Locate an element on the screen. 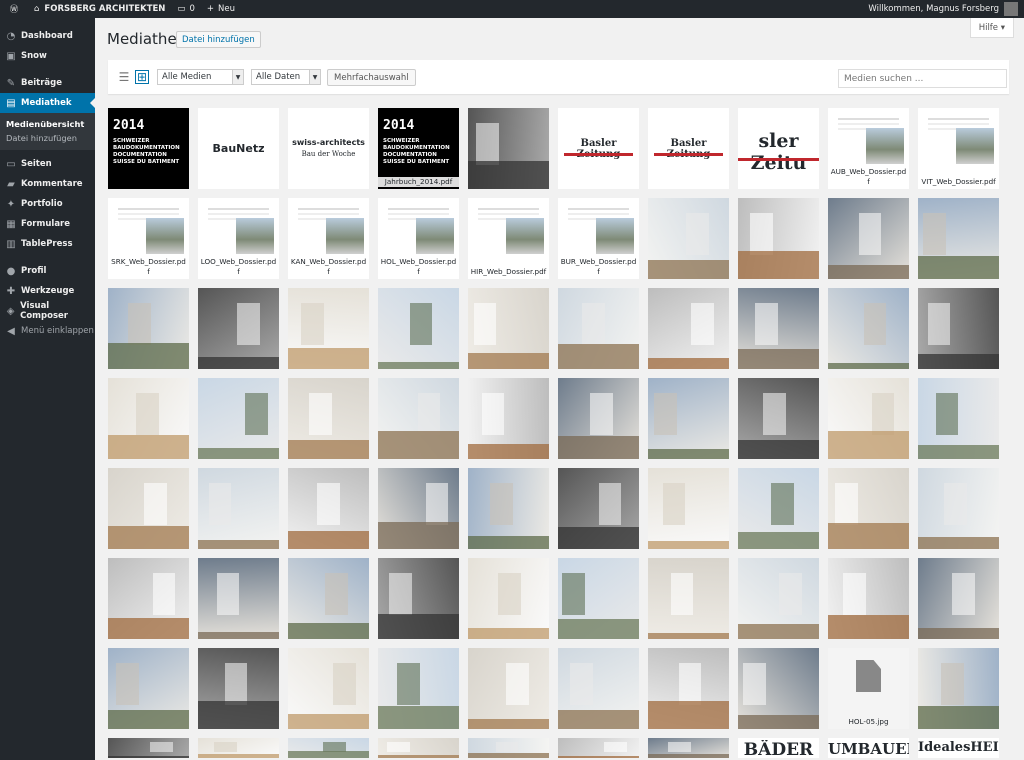  help-tab: Hilfe ▾ is located at coordinates (991, 28).